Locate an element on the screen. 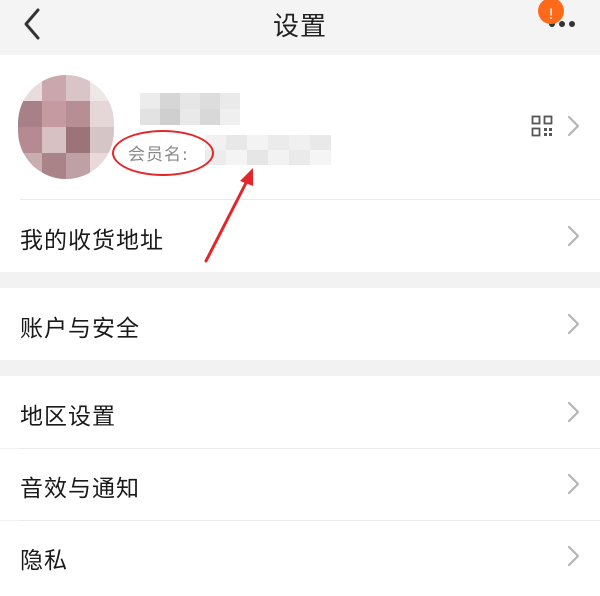 This screenshot has height=596, width=600. menu-item-label: 音效与通知 is located at coordinates (80, 489).